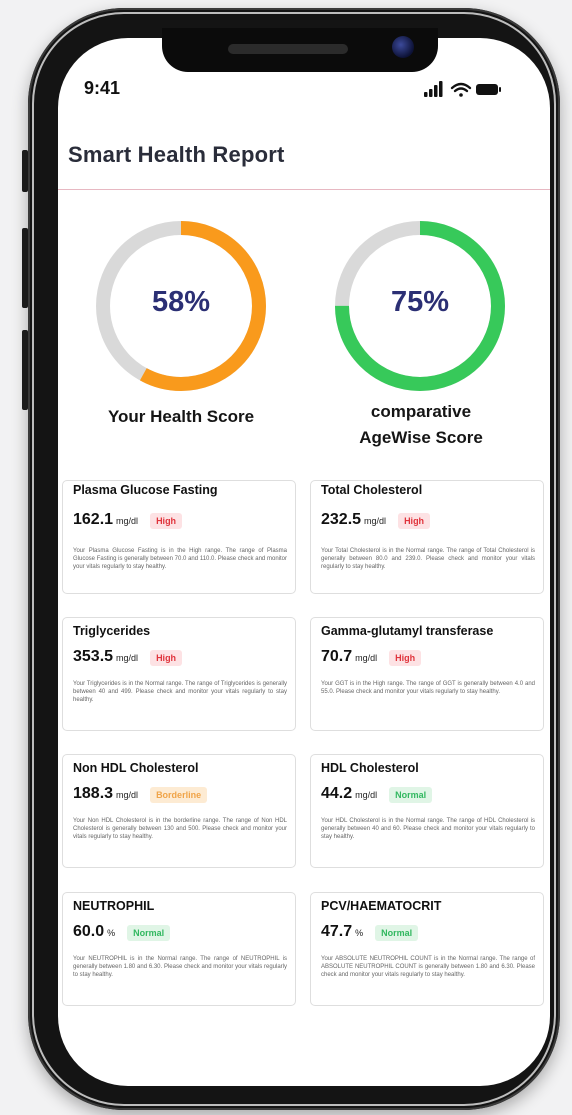 The image size is (572, 1115). I want to click on wifi-icon, so click(461, 89).